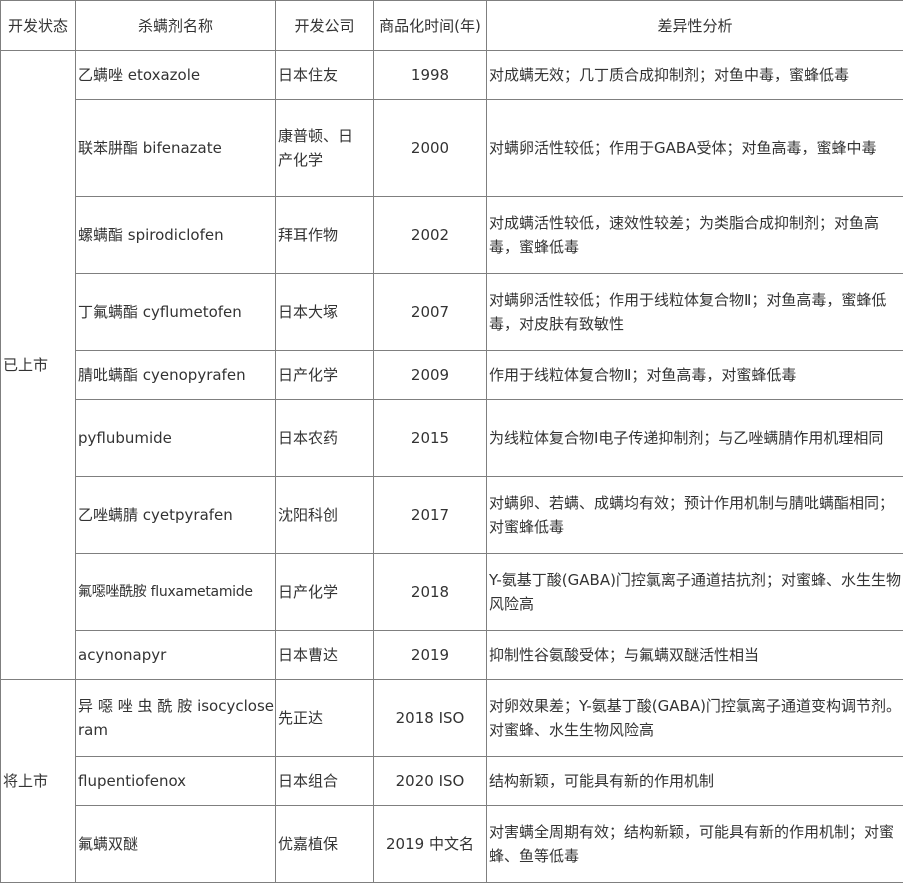 The width and height of the screenshot is (903, 886). What do you see at coordinates (324, 781) in the screenshot?
I see `company-cell: 日本组合` at bounding box center [324, 781].